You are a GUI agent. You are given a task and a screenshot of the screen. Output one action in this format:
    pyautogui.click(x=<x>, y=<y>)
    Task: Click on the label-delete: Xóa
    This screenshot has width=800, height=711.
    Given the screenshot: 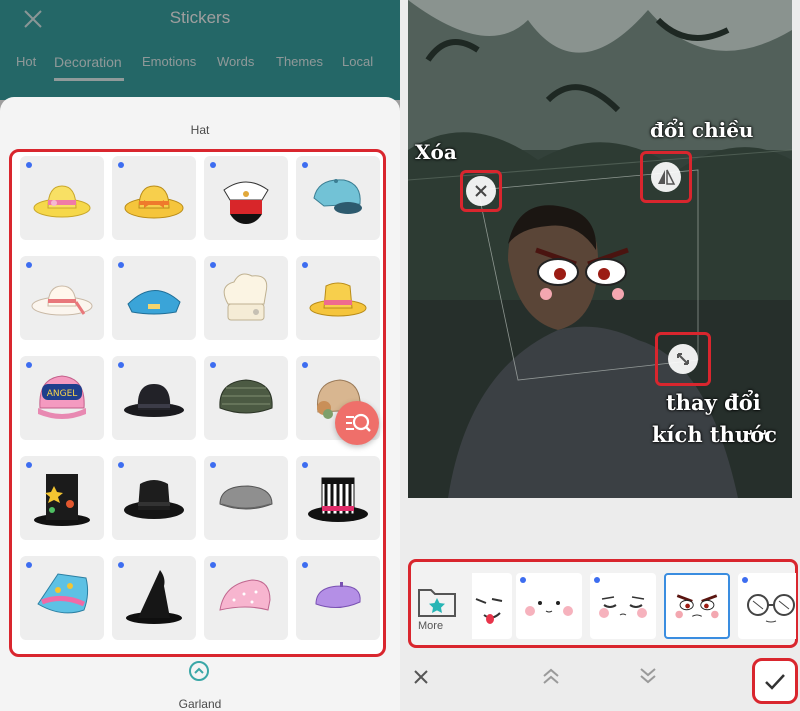 What is the action you would take?
    pyautogui.click(x=436, y=152)
    